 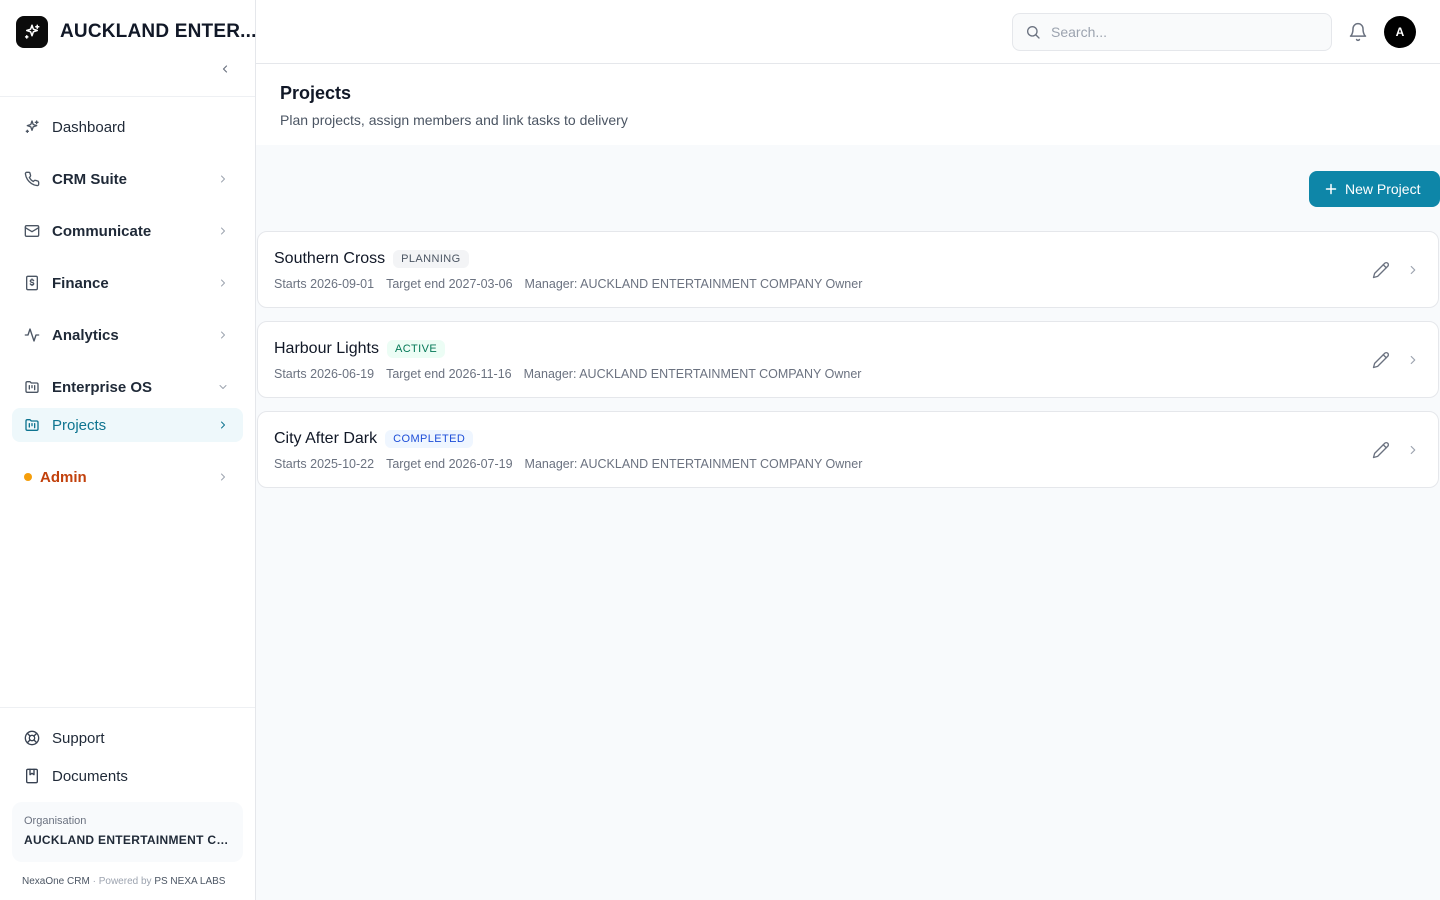 What do you see at coordinates (449, 374) in the screenshot?
I see `project-target-end: Target end 2026-11-16` at bounding box center [449, 374].